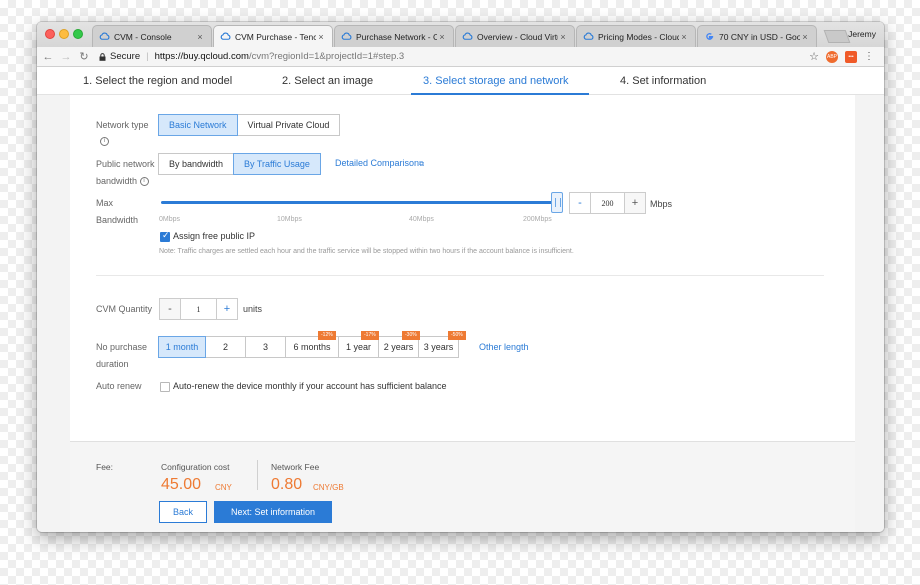 This screenshot has width=920, height=585. I want to click on new-tab-button, so click(837, 36).